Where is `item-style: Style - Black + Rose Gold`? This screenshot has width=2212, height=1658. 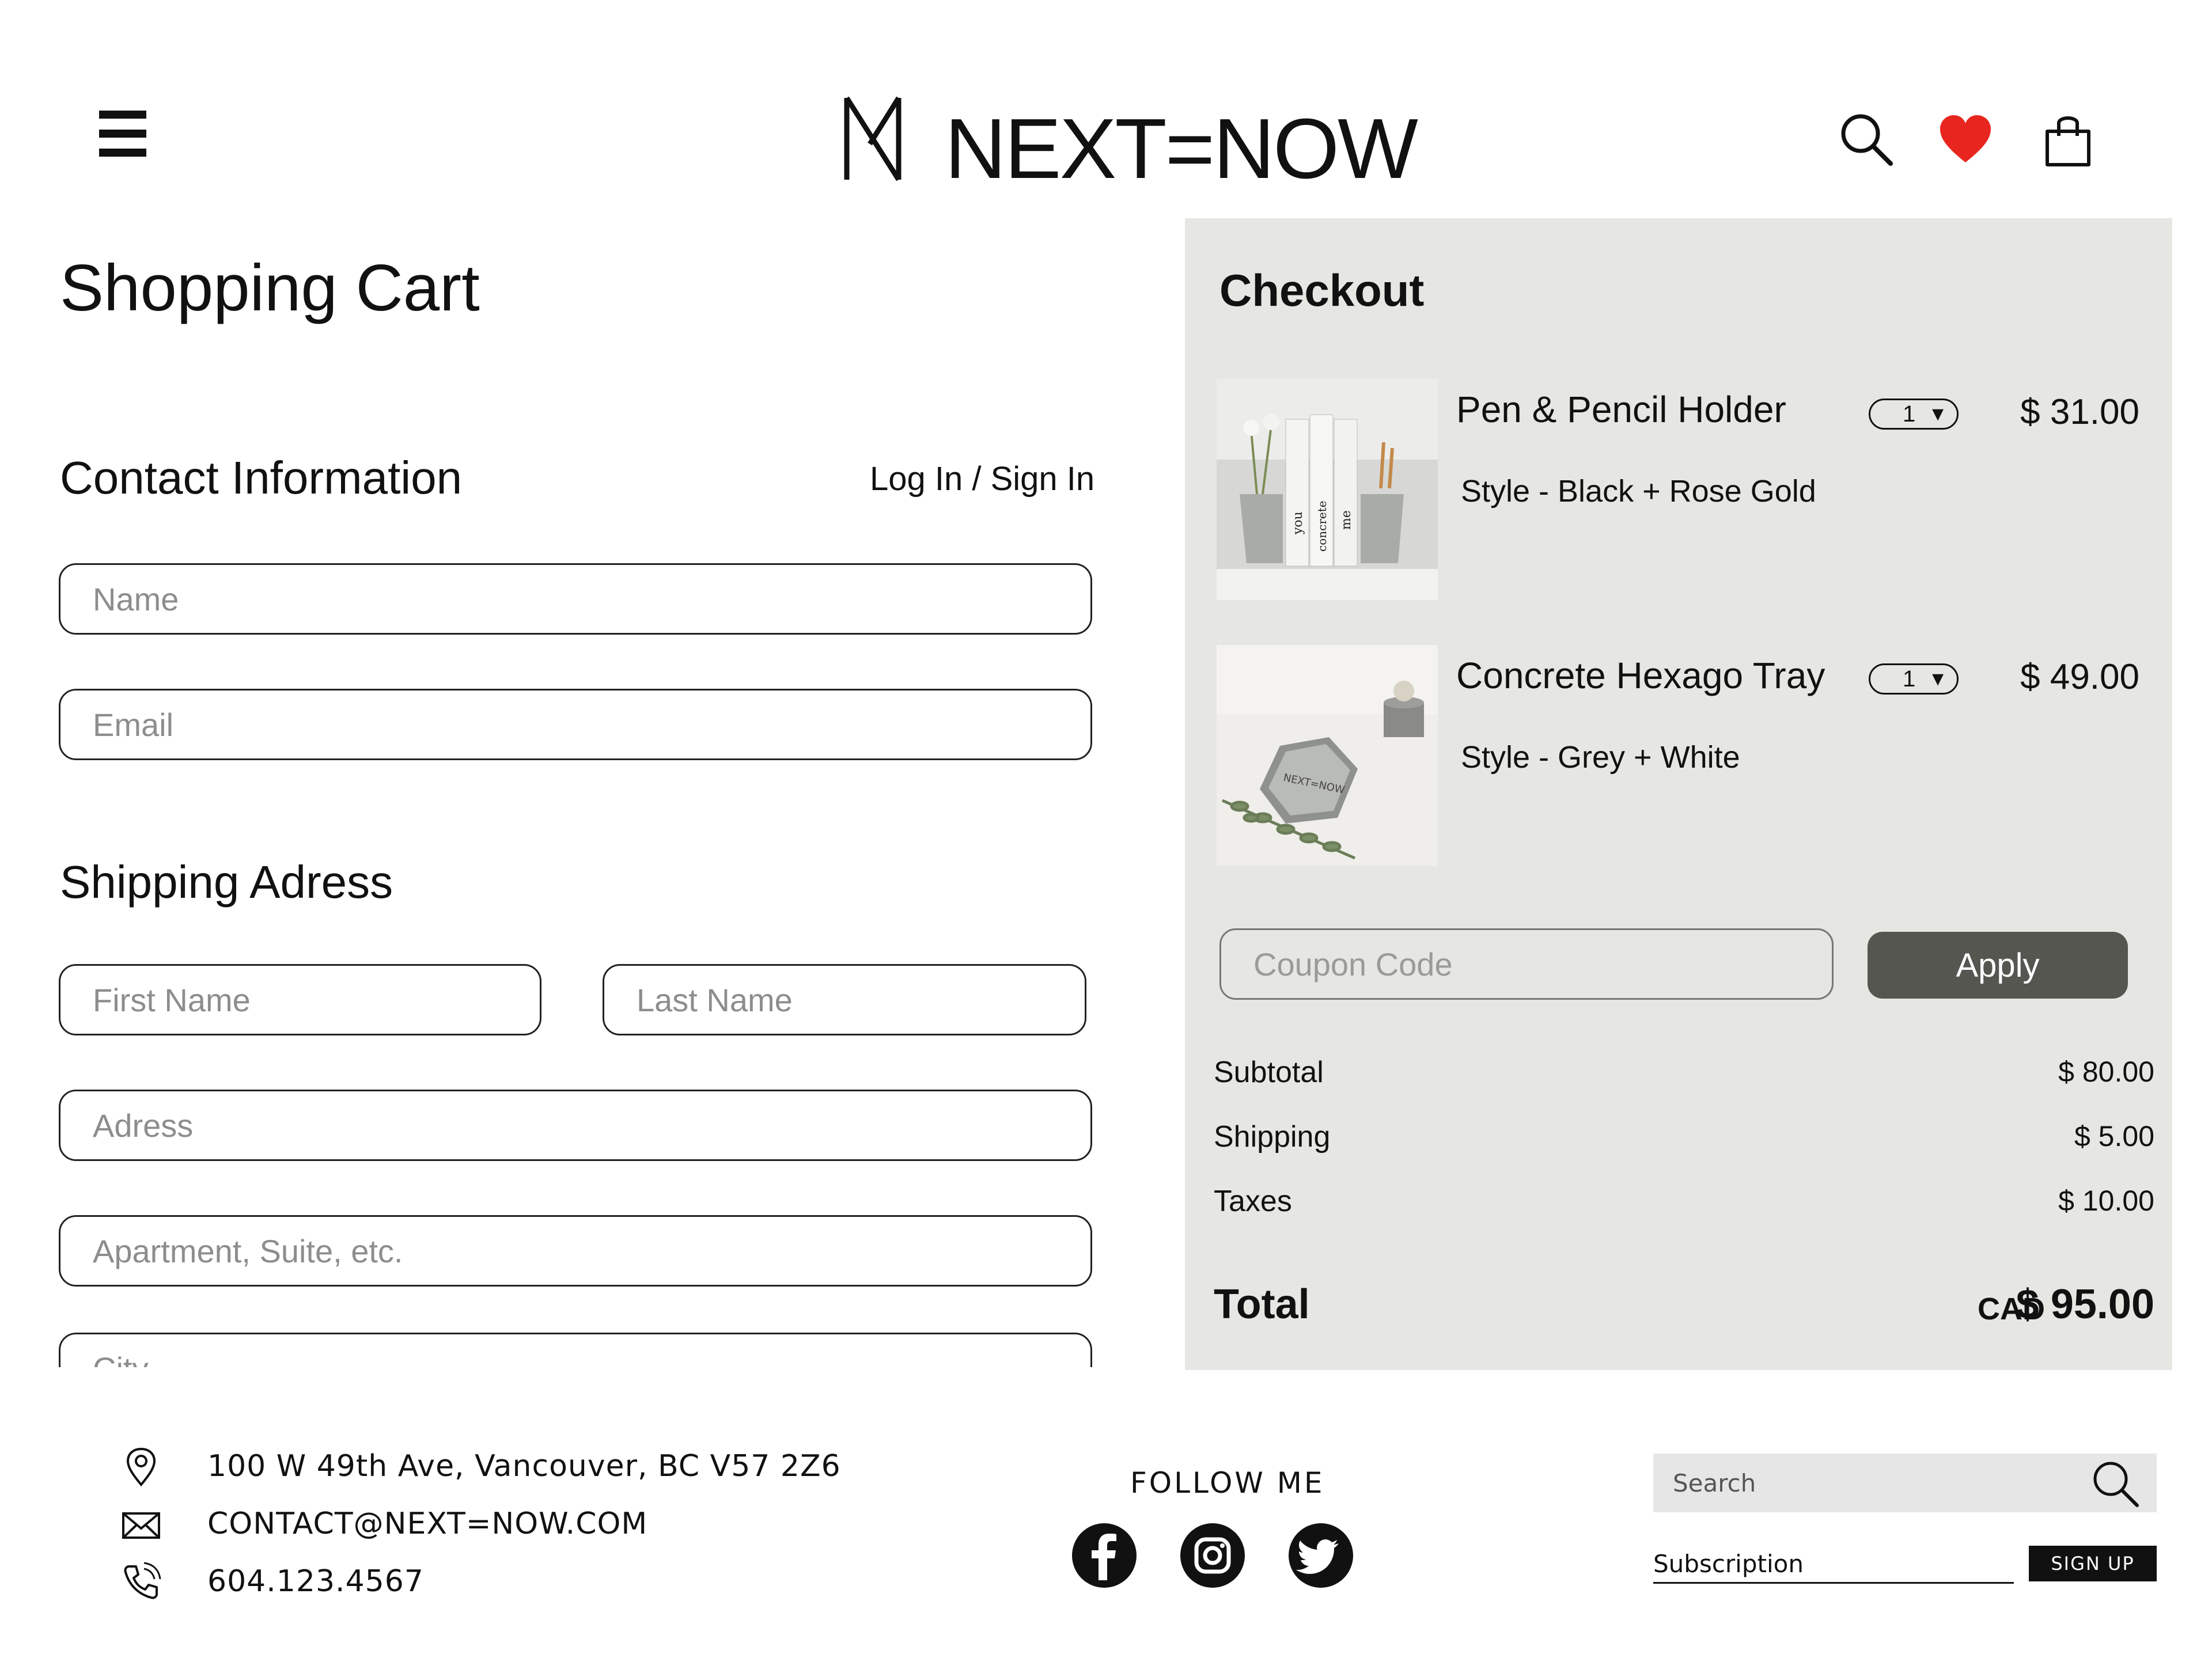 item-style: Style - Black + Rose Gold is located at coordinates (1638, 491).